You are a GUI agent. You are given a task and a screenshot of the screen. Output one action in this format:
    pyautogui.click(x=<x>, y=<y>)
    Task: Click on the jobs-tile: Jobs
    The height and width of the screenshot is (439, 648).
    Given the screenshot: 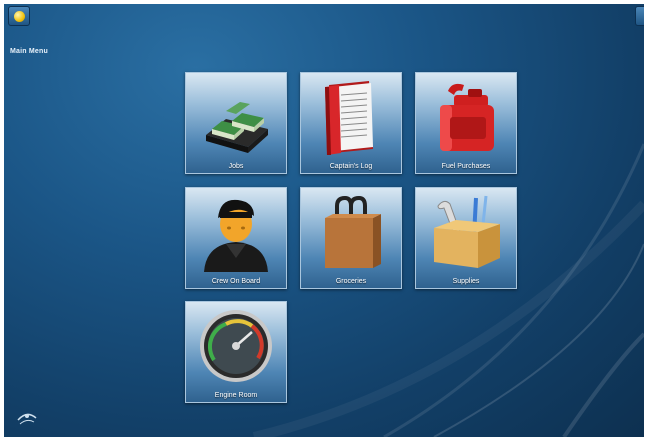 What is the action you would take?
    pyautogui.click(x=236, y=123)
    